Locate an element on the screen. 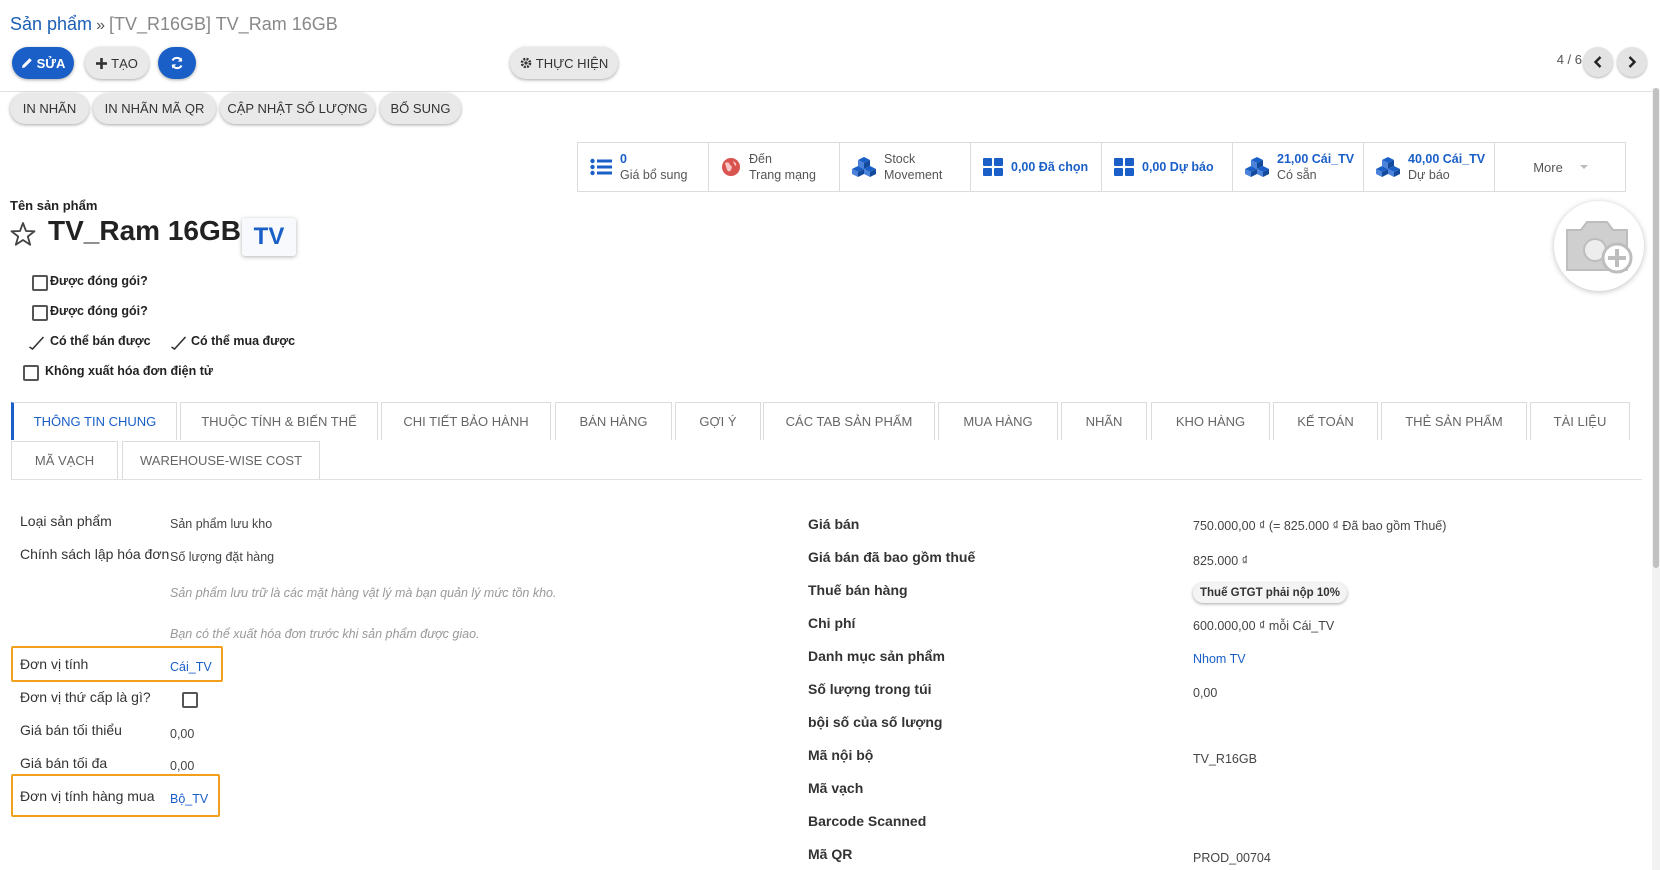  barcode-label: Mã vạch is located at coordinates (836, 788).